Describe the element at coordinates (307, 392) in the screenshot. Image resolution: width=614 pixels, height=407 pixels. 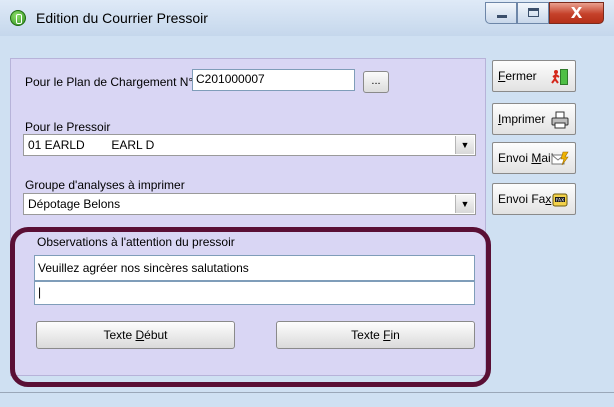
I see `status-divider` at that location.